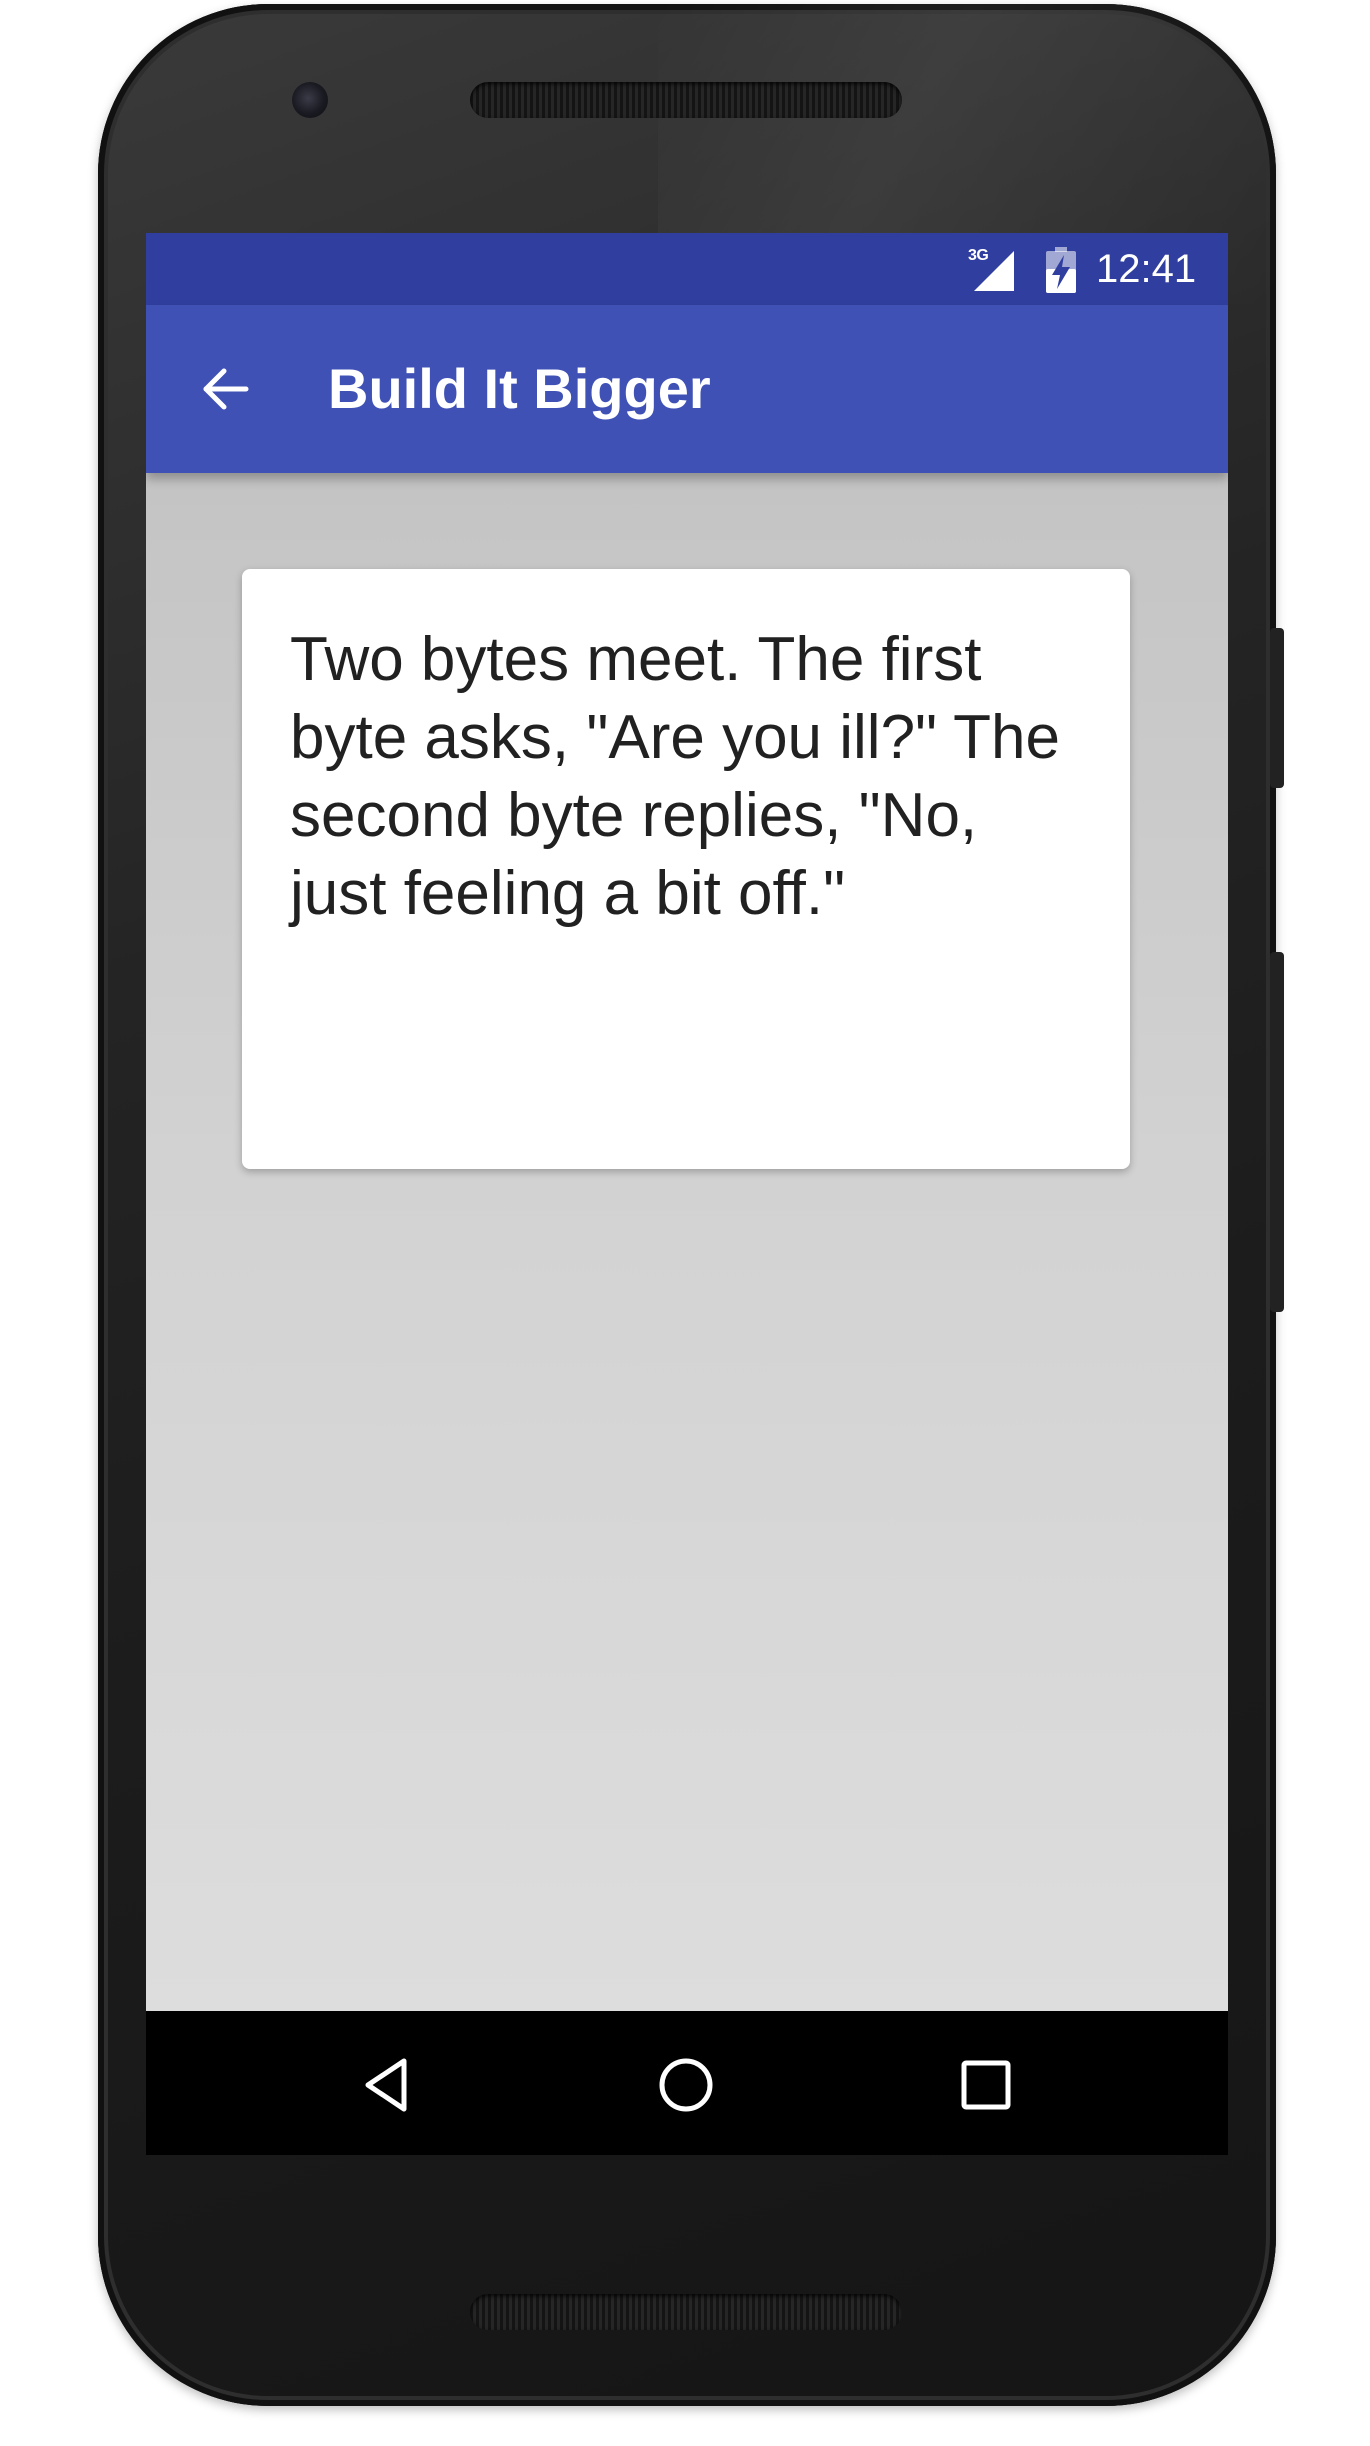  I want to click on system-home-button, so click(686, 2085).